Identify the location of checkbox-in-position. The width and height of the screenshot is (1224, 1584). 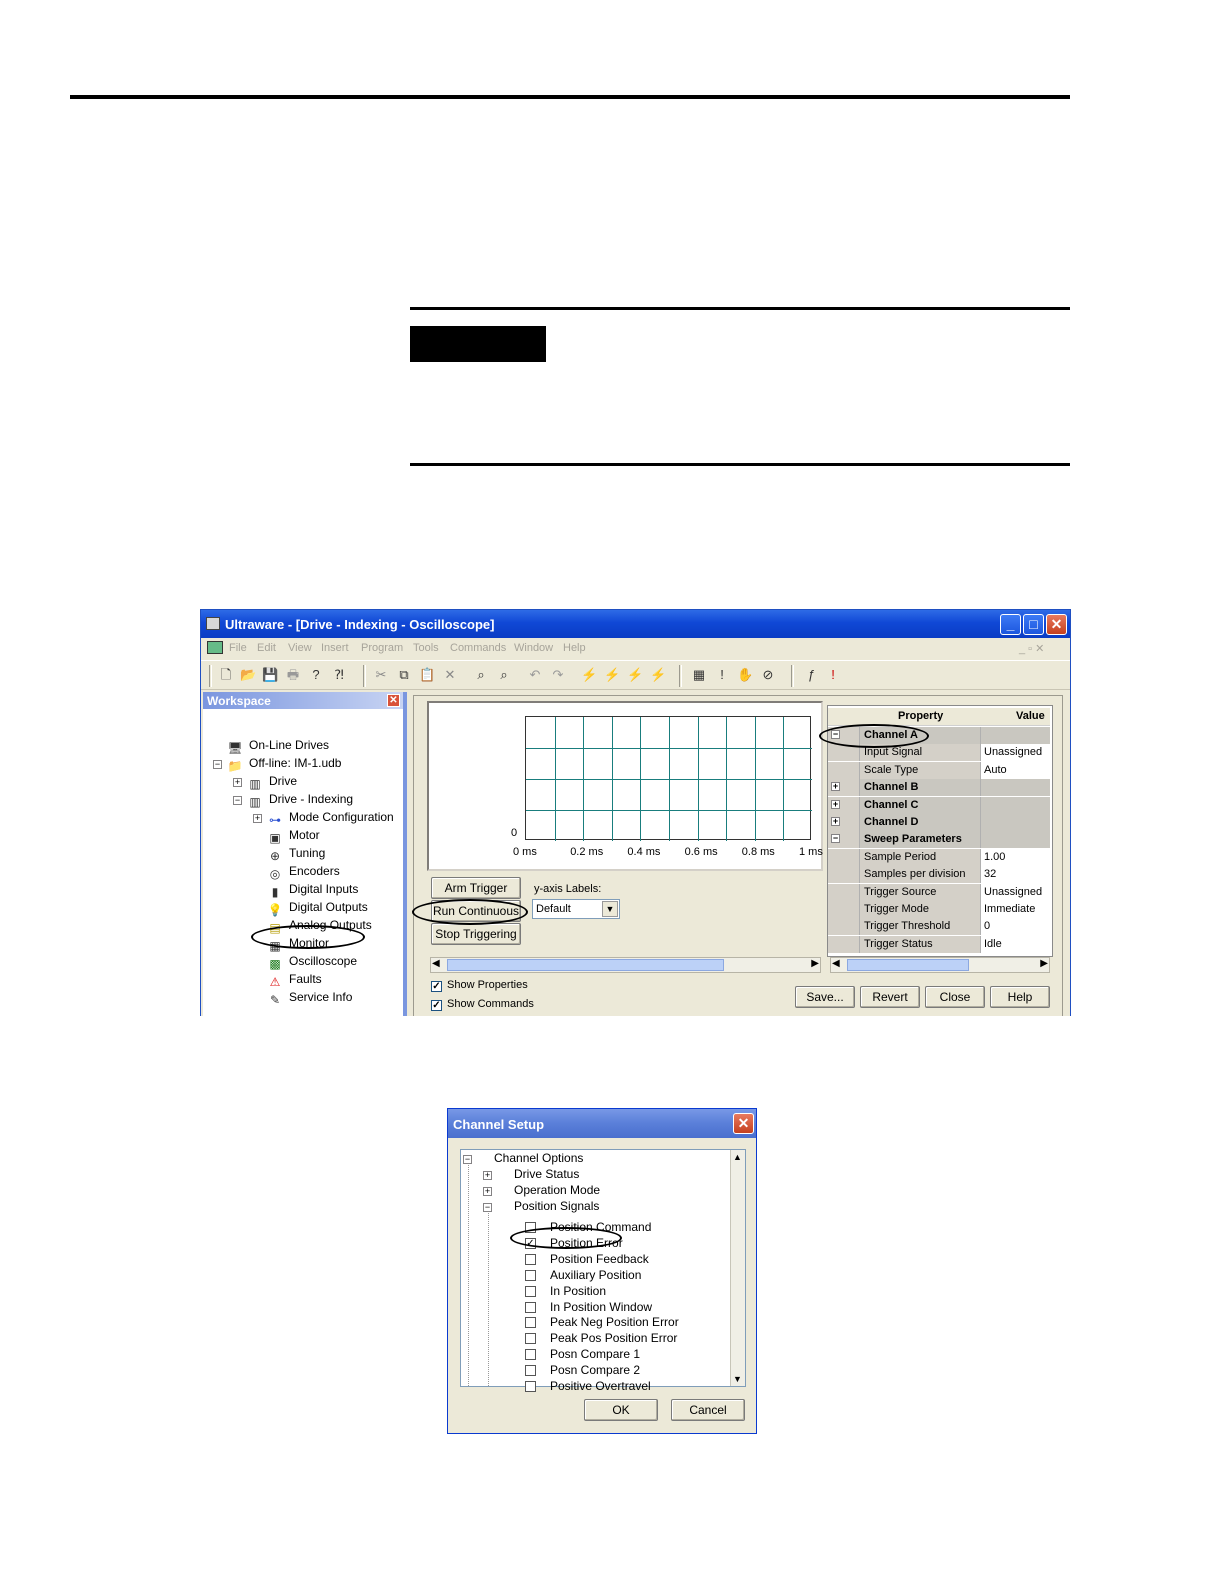
(530, 1291).